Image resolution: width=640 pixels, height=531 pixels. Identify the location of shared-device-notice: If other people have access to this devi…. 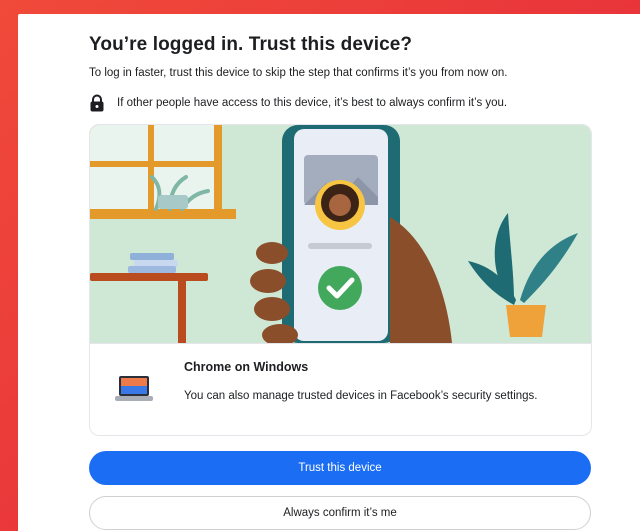
(298, 103).